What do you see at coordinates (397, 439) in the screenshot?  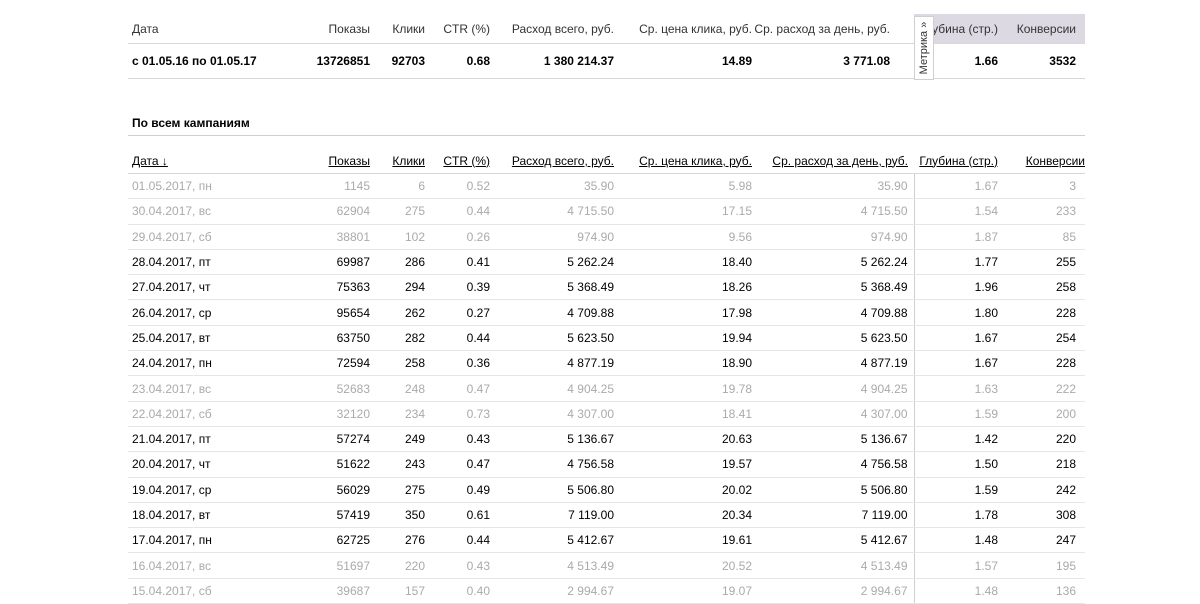 I see `cell-clicks: 249` at bounding box center [397, 439].